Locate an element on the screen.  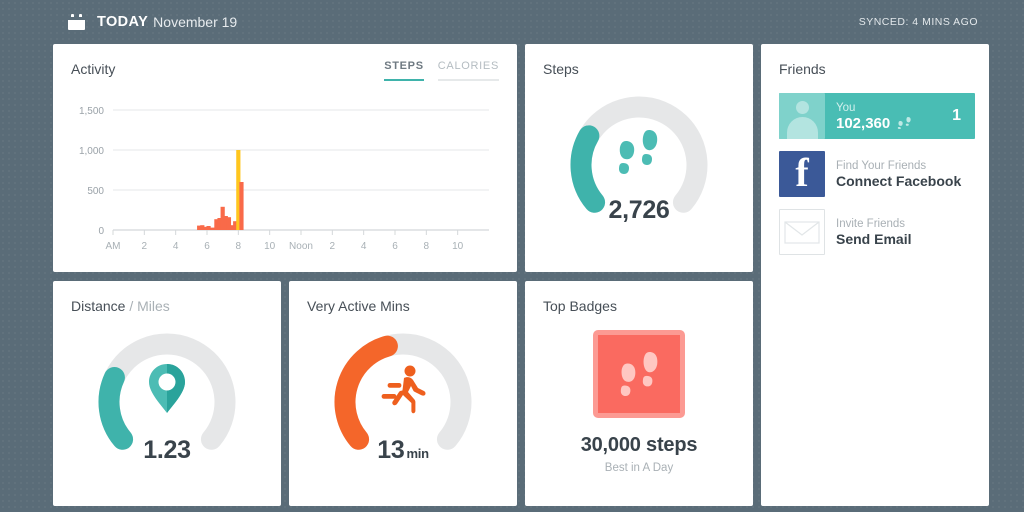
footprints-badge-icon is located at coordinates (639, 374).